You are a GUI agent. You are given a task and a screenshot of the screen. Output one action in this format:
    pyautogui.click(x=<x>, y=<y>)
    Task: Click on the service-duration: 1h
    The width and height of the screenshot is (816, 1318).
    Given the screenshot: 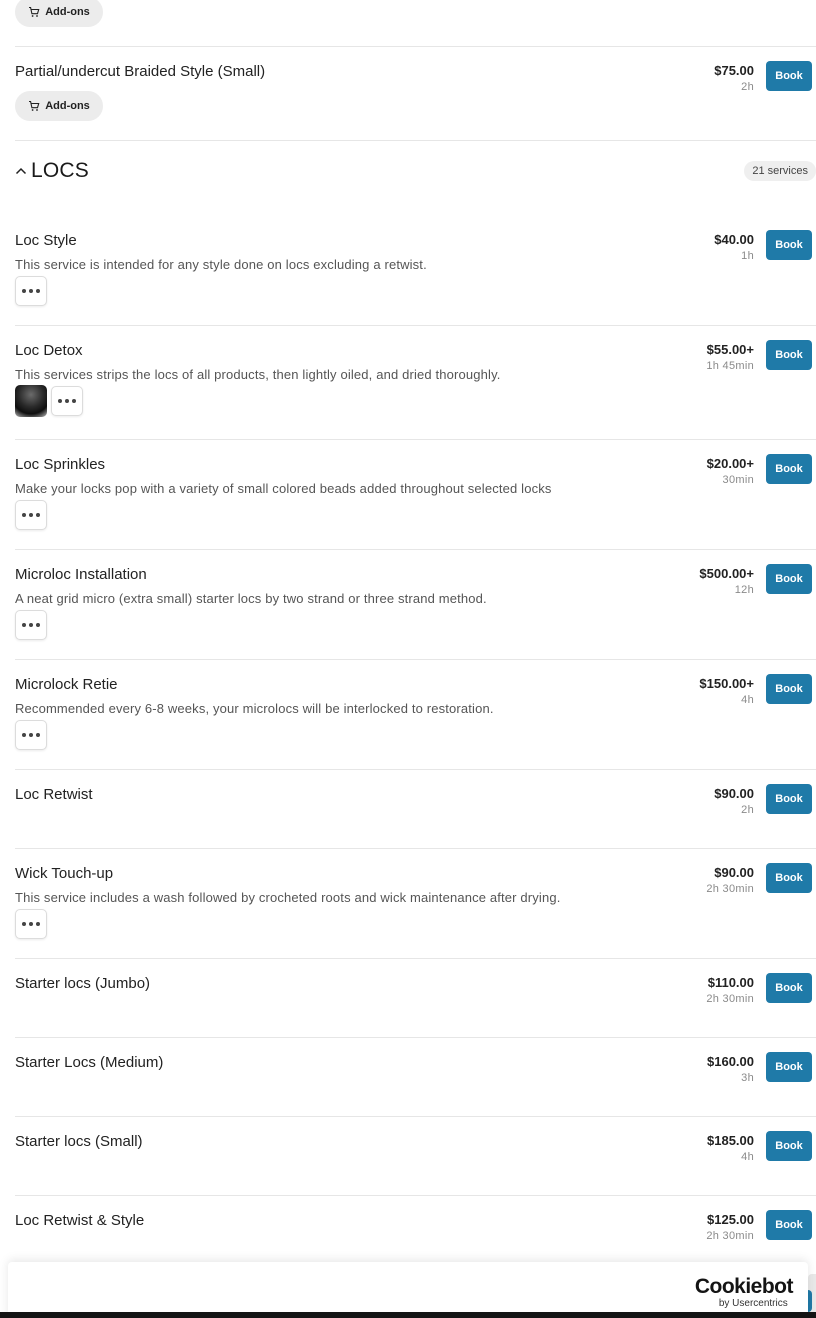 What is the action you would take?
    pyautogui.click(x=747, y=256)
    